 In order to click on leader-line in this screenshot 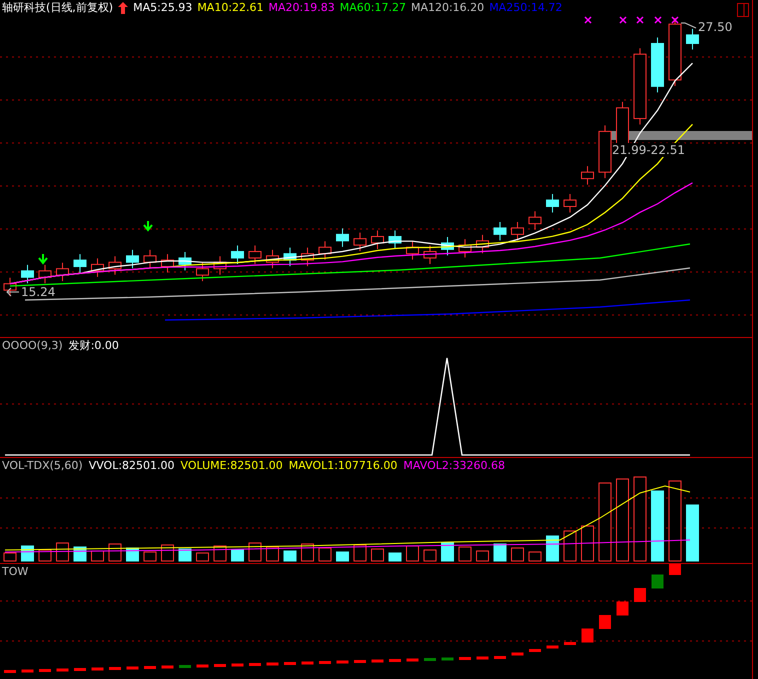, I will do `click(689, 26)`.